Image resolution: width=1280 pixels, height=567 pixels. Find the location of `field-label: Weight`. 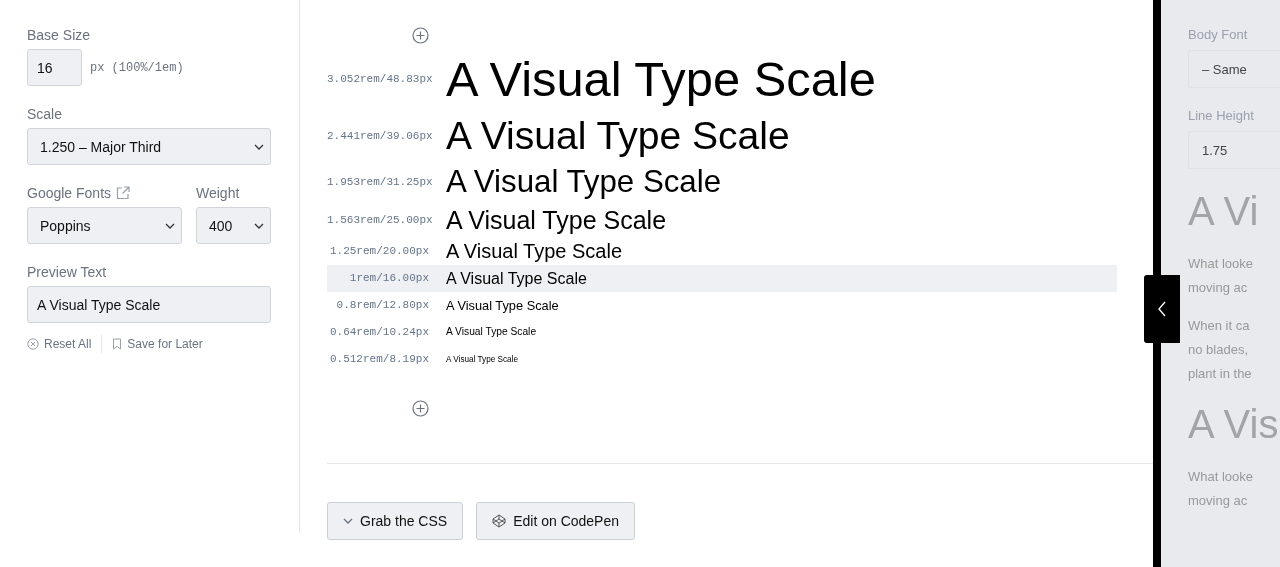

field-label: Weight is located at coordinates (218, 193).